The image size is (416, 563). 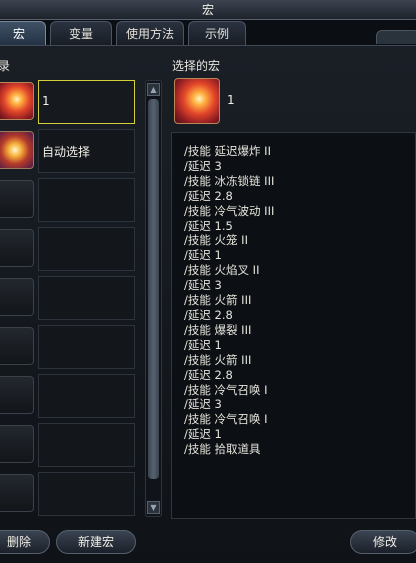 I want to click on edit-button: 修改, so click(x=383, y=542).